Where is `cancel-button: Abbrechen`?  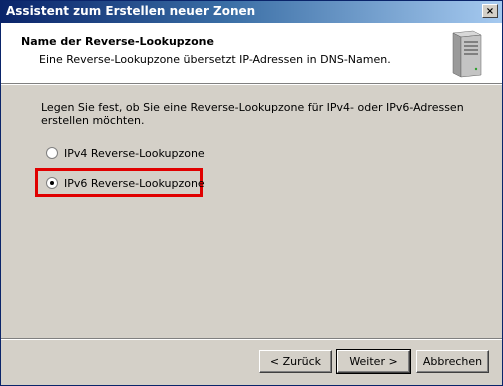 cancel-button: Abbrechen is located at coordinates (452, 361).